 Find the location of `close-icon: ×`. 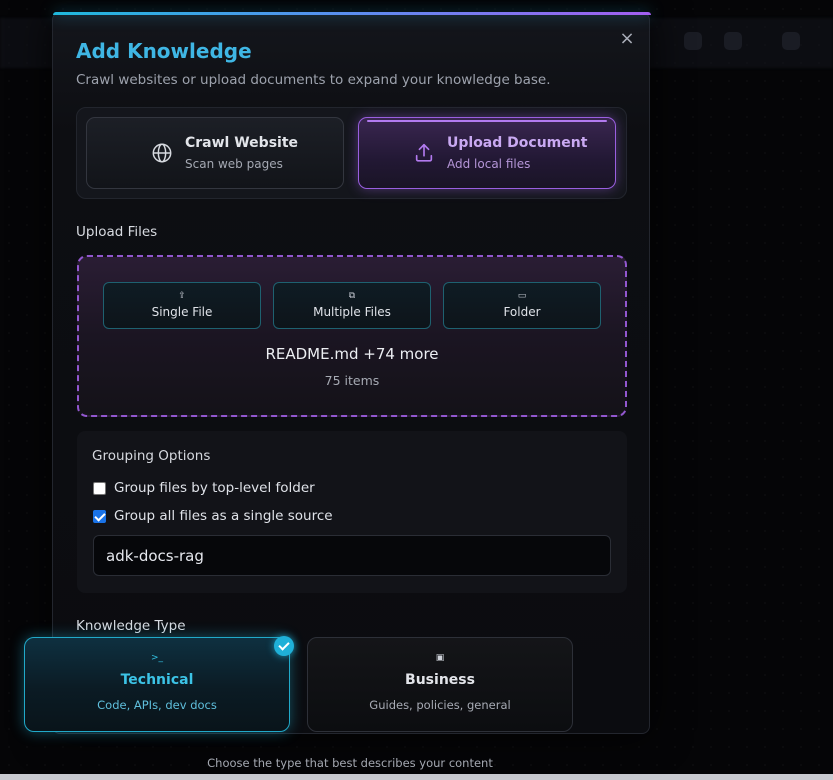

close-icon: × is located at coordinates (626, 38).